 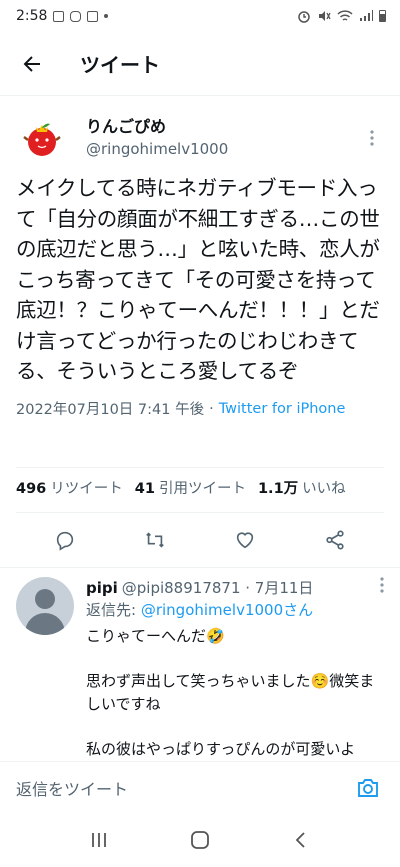 I want to click on system-back-button, so click(x=301, y=840).